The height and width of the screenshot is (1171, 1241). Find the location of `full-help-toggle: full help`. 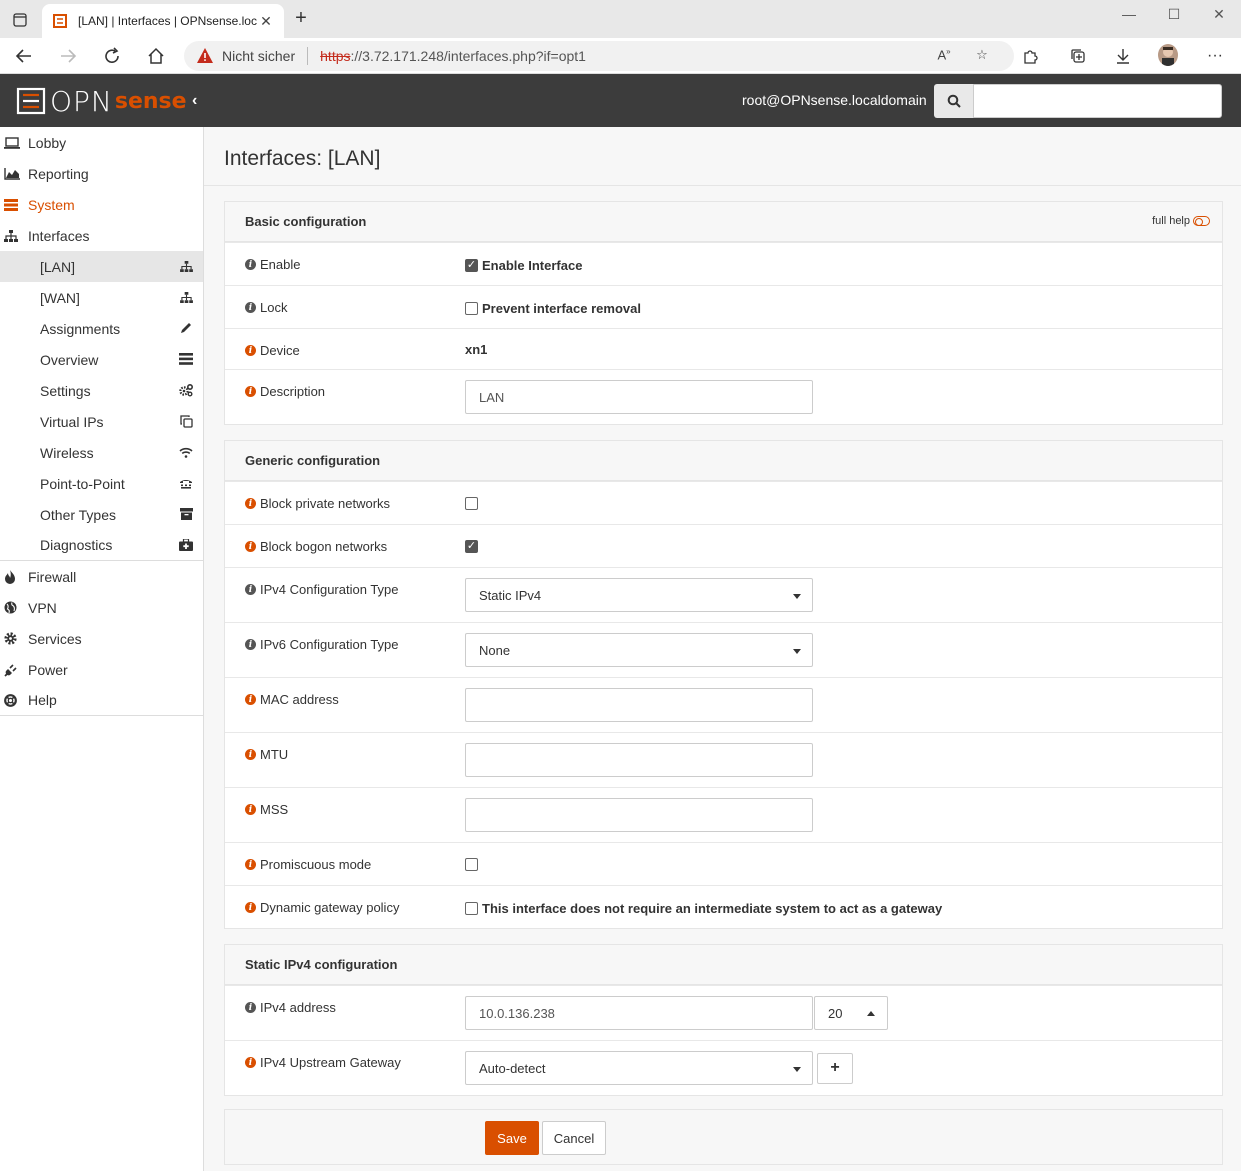

full-help-toggle: full help is located at coordinates (1181, 221).